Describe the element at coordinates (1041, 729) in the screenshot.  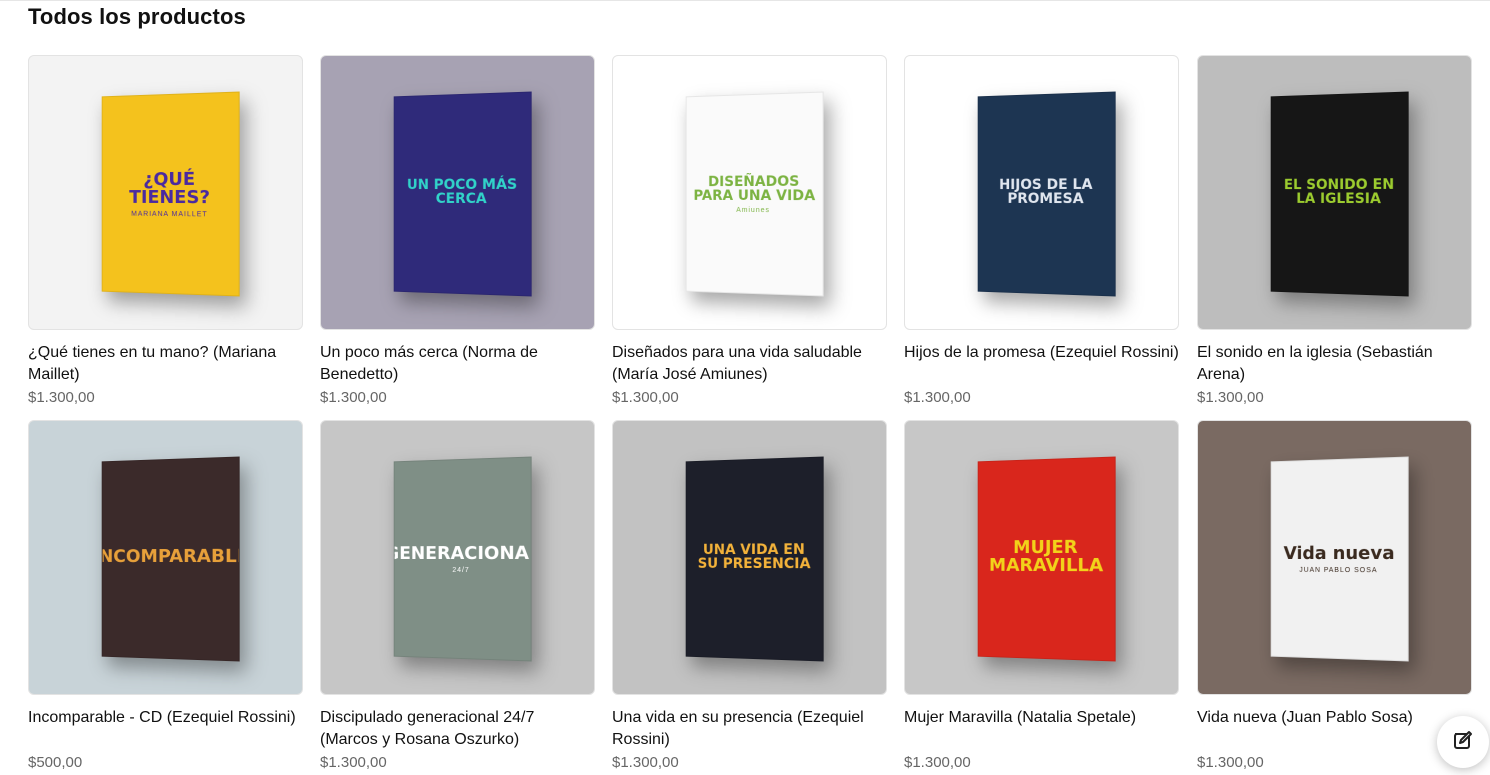
I see `product-title: Mujer Maravilla (Natalia Spetale)` at that location.